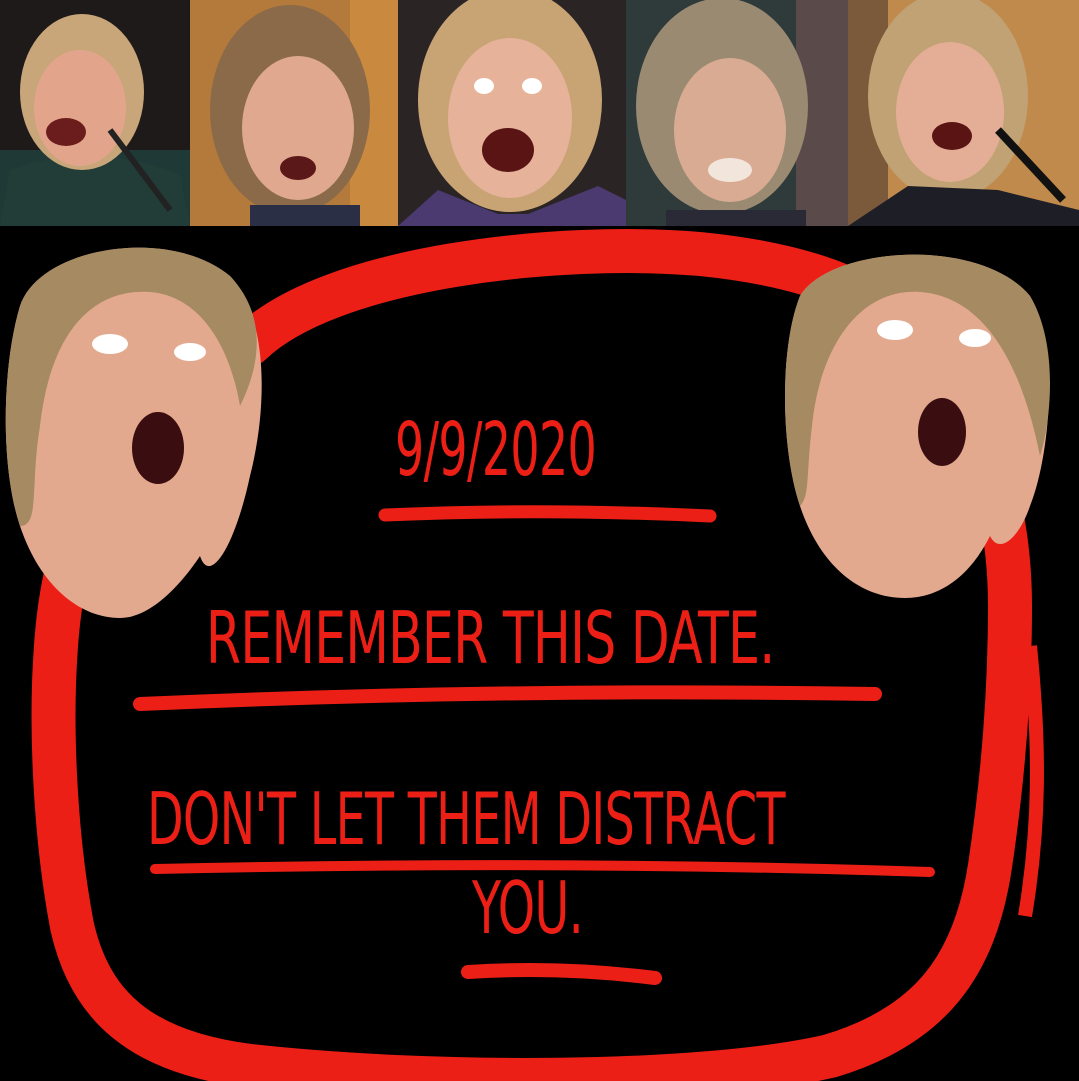  Describe the element at coordinates (490, 638) in the screenshot. I see `remember-text: REMEMBER THIS DATE.` at that location.